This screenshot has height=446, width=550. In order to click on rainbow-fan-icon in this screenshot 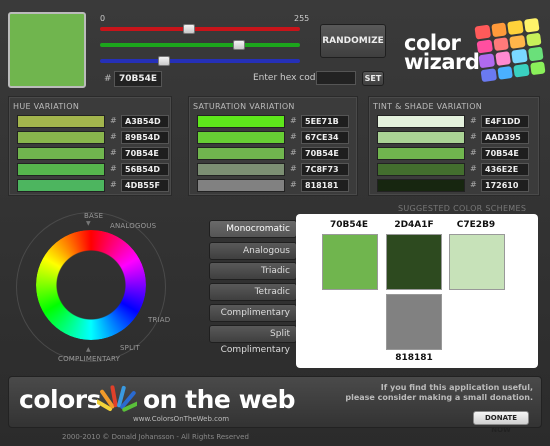, I will do `click(117, 398)`.